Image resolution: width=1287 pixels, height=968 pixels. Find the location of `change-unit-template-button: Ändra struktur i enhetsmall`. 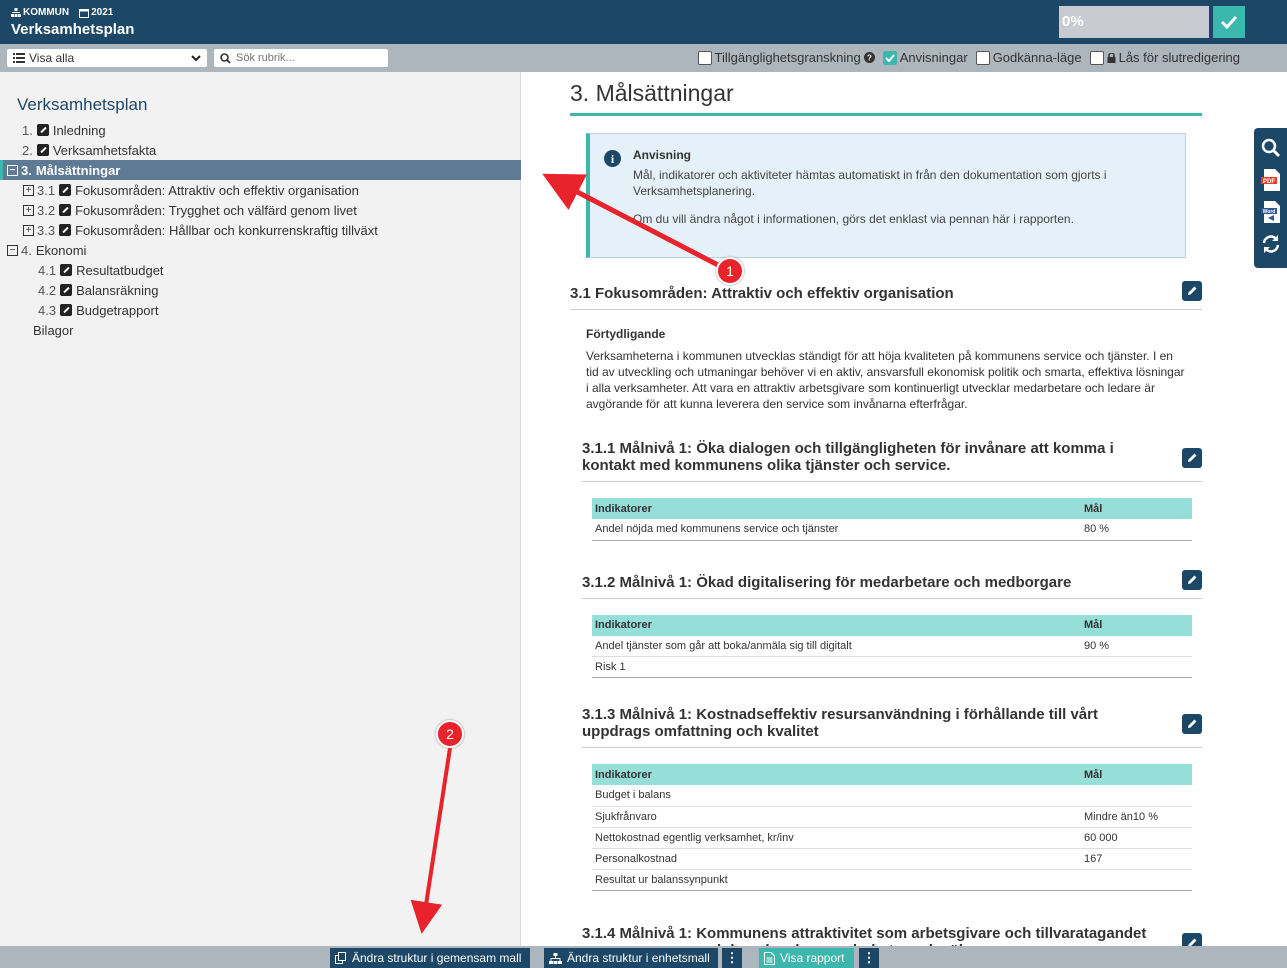

change-unit-template-button: Ändra struktur i enhetsmall is located at coordinates (631, 958).